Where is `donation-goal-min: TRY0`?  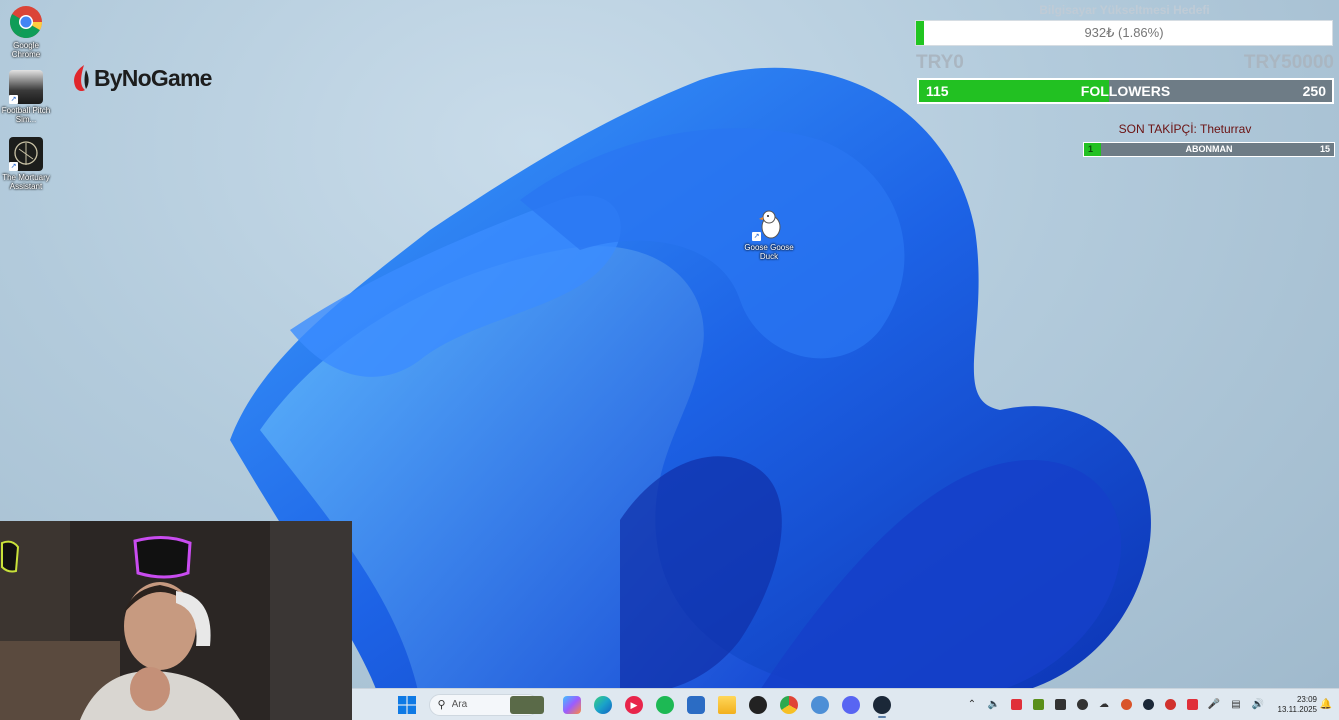
donation-goal-min: TRY0 is located at coordinates (940, 62).